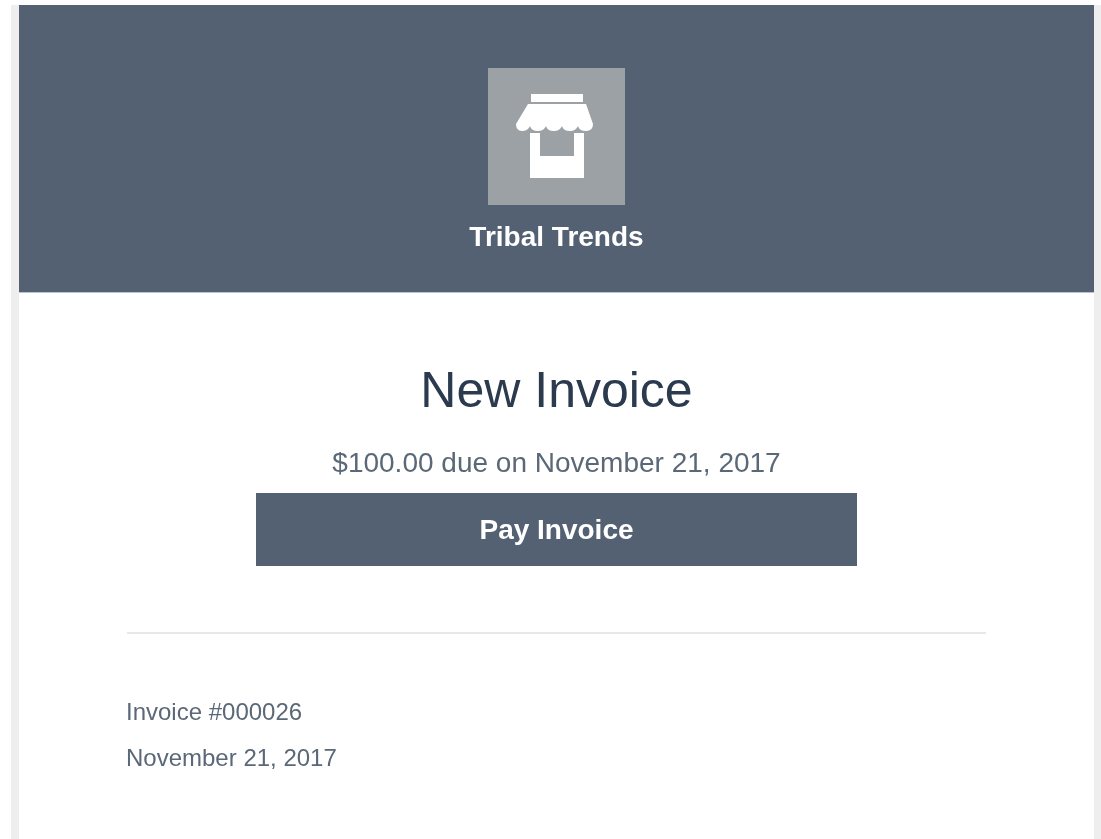 This screenshot has width=1101, height=839. I want to click on pay-invoice-button: Pay Invoice, so click(556, 529).